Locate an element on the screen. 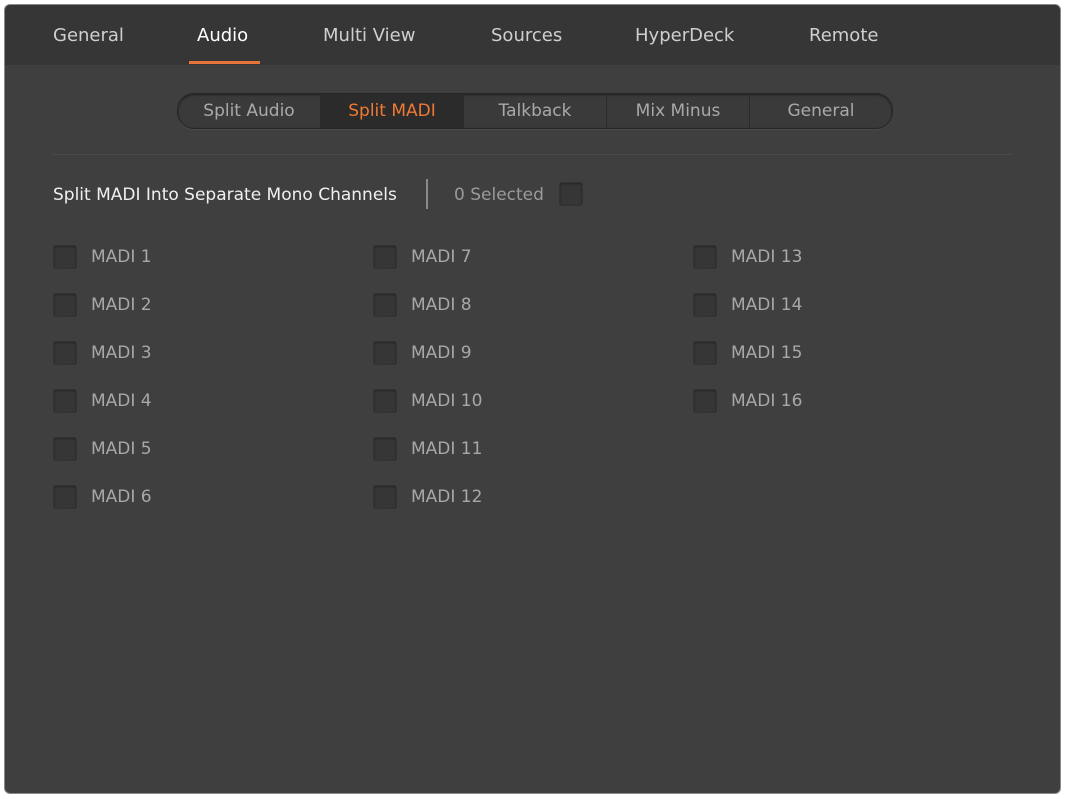  tab-remote: Remote is located at coordinates (843, 35).